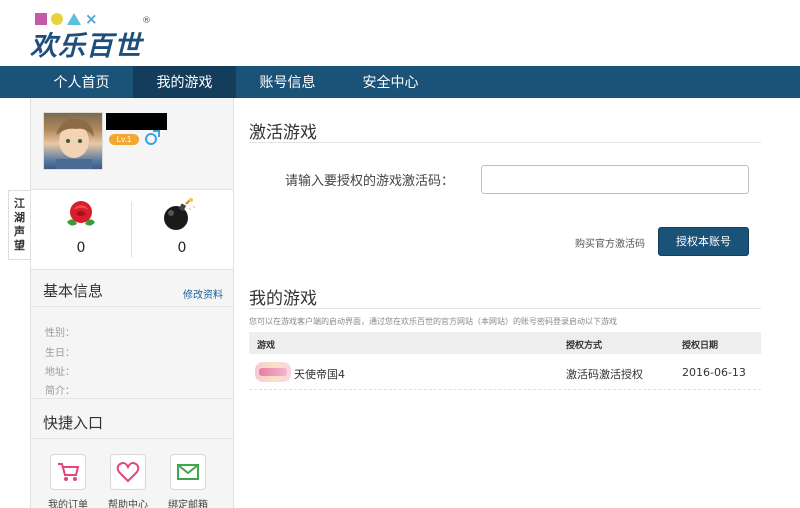  Describe the element at coordinates (505, 343) in the screenshot. I see `games-table-header: 游戏 授权方式 授权日期` at that location.